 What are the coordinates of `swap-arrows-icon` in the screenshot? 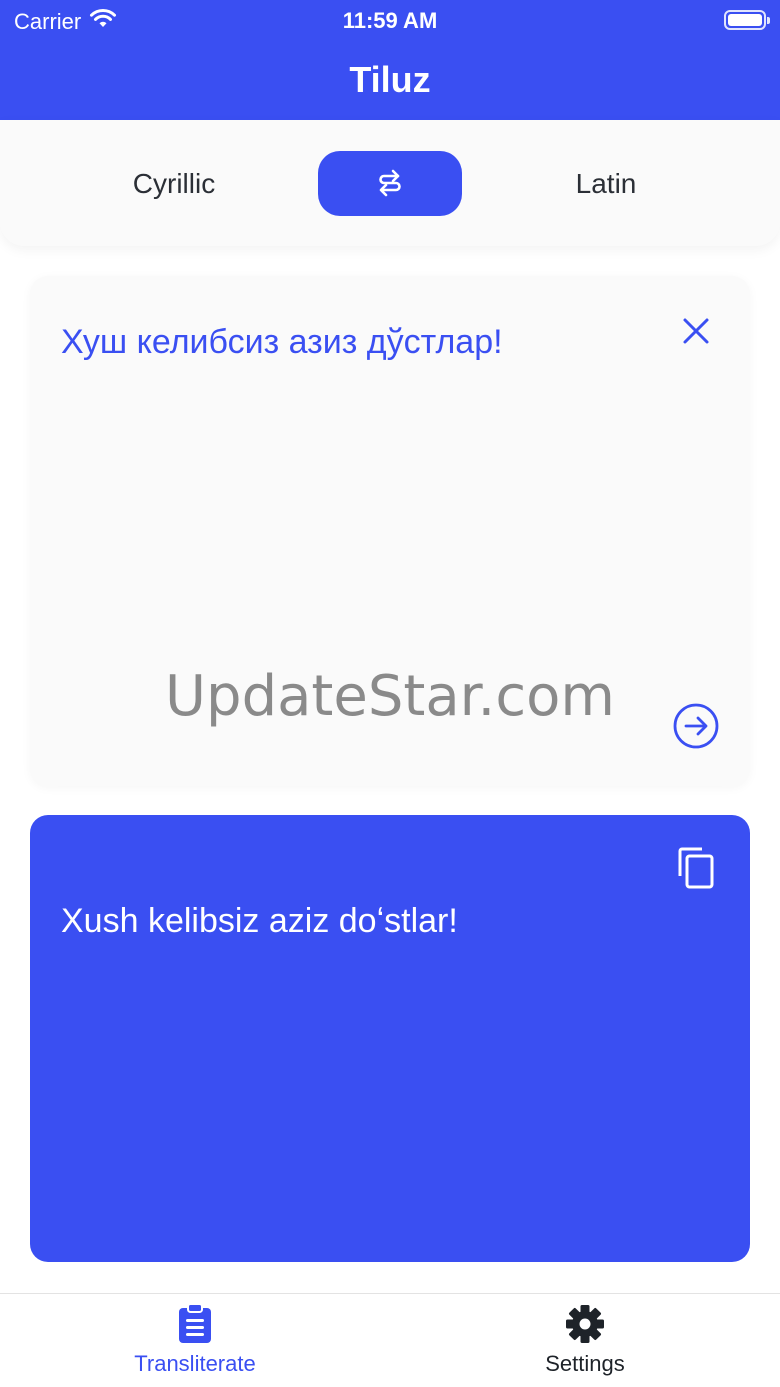 It's located at (390, 183).